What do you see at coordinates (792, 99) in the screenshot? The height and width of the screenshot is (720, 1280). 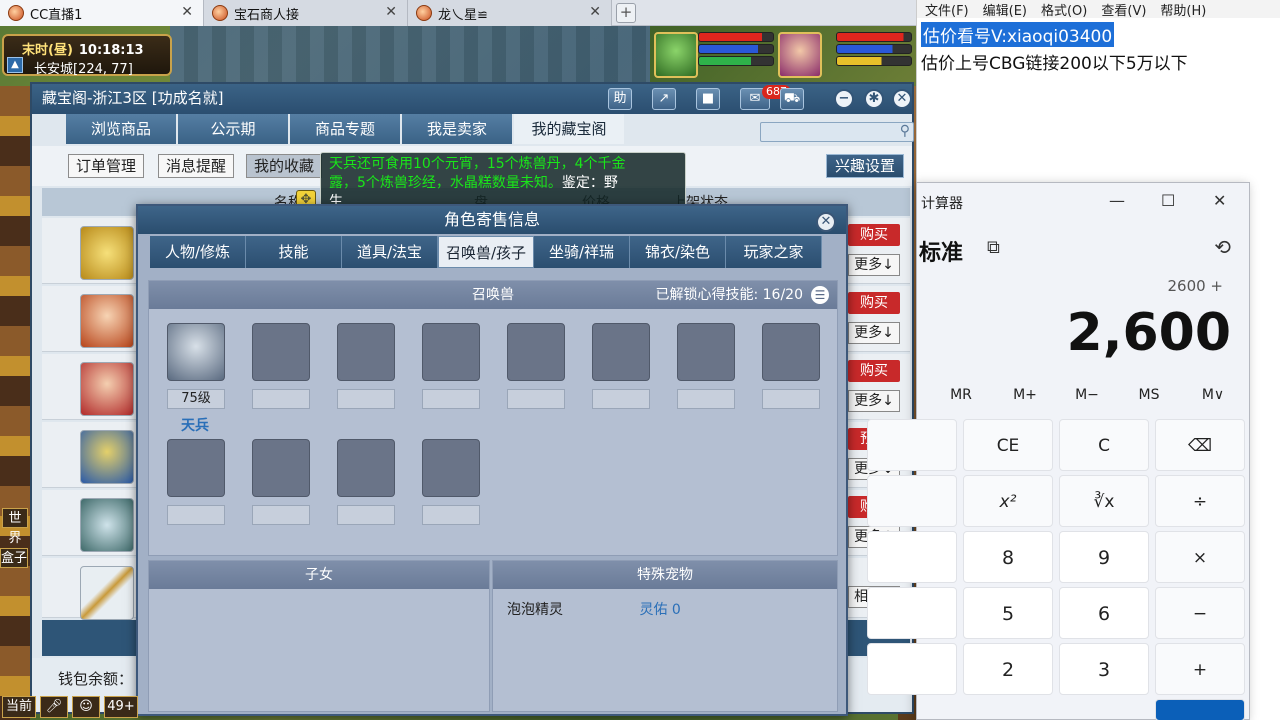 I see `cart-icon: ⛟` at bounding box center [792, 99].